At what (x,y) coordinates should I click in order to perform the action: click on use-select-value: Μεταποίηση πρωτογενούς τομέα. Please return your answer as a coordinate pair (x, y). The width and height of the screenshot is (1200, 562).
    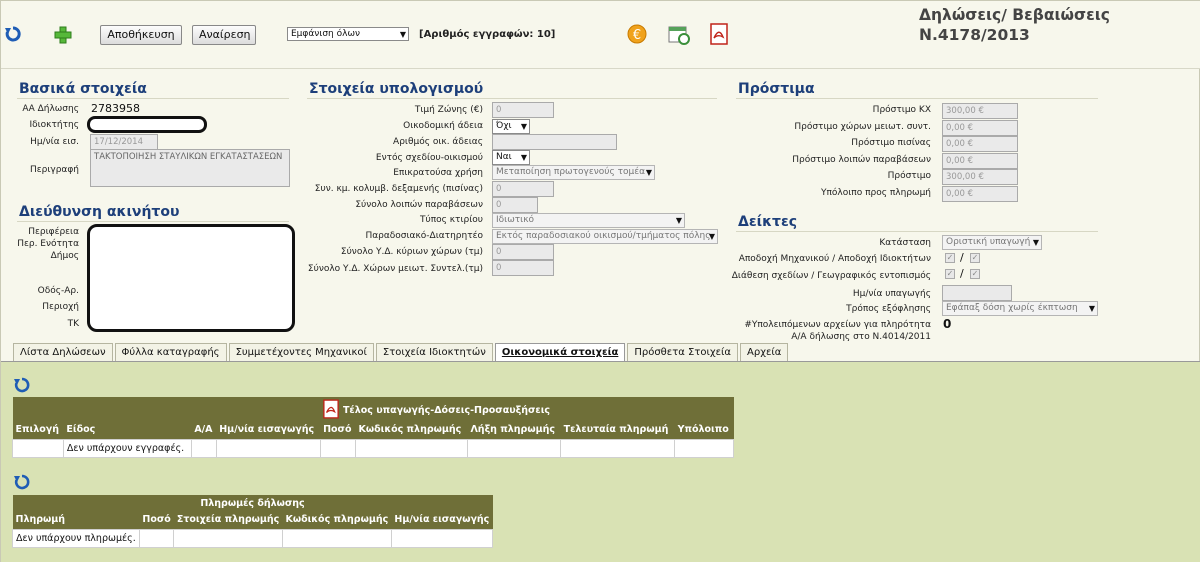
    Looking at the image, I should click on (571, 172).